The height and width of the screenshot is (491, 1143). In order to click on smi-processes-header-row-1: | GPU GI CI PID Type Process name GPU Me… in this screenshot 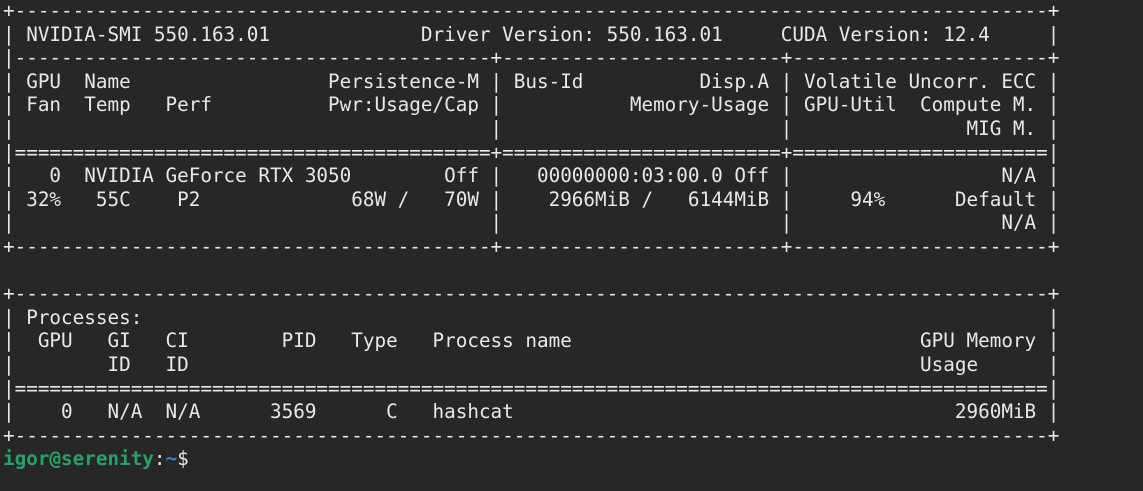, I will do `click(531, 341)`.